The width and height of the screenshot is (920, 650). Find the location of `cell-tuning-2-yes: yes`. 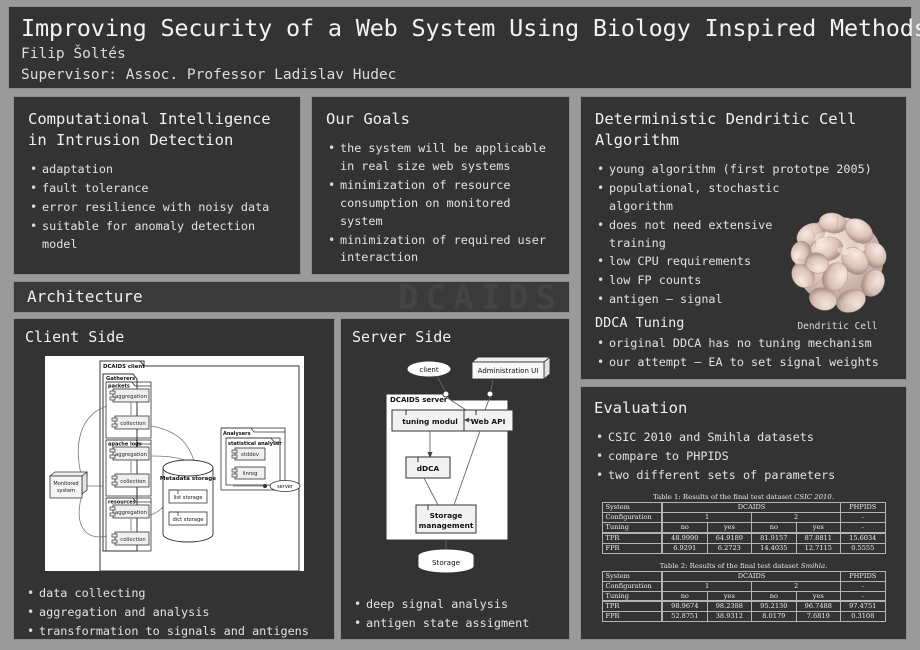

cell-tuning-2-yes: yes is located at coordinates (818, 527).